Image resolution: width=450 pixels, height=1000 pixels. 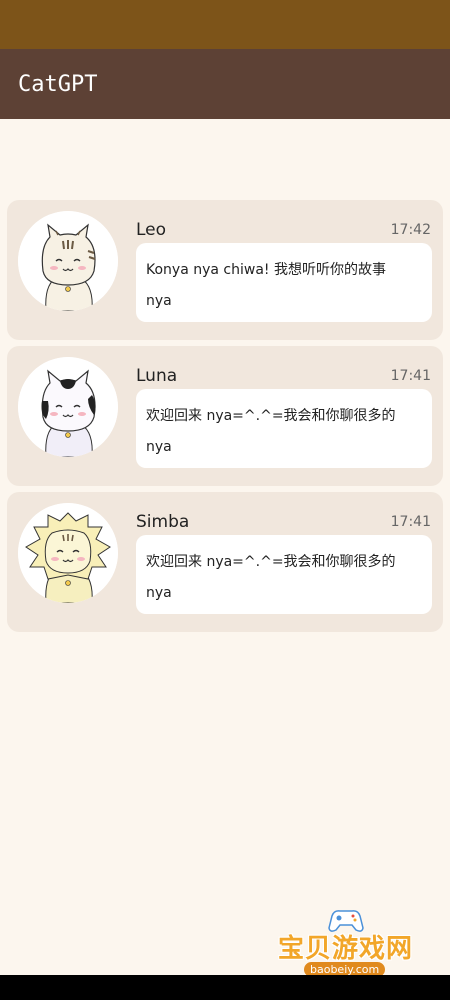 I want to click on chat-name: Leo, so click(x=151, y=230).